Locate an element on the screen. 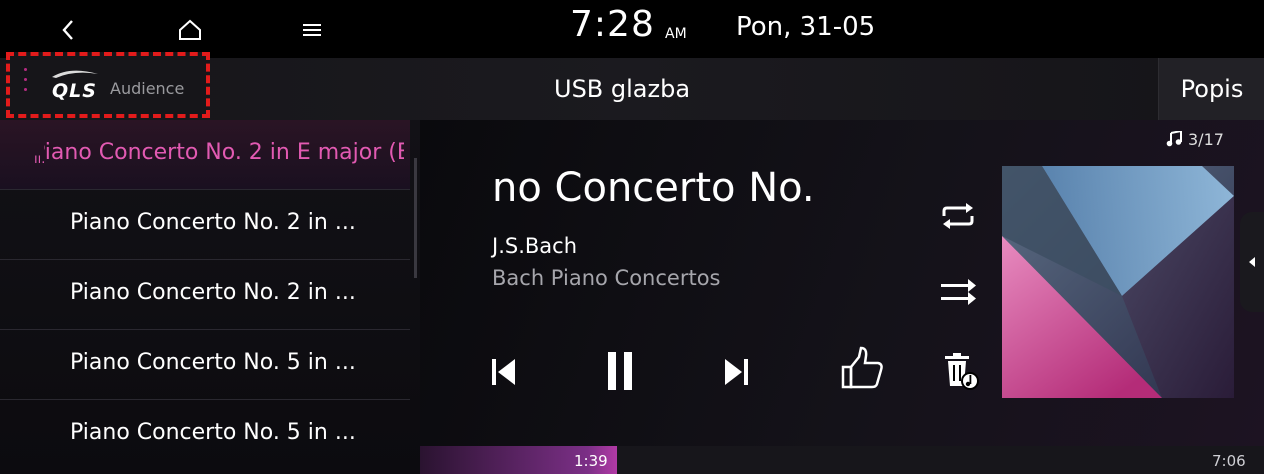 This screenshot has width=1264, height=474. logo-dots-icon is located at coordinates (26, 83).